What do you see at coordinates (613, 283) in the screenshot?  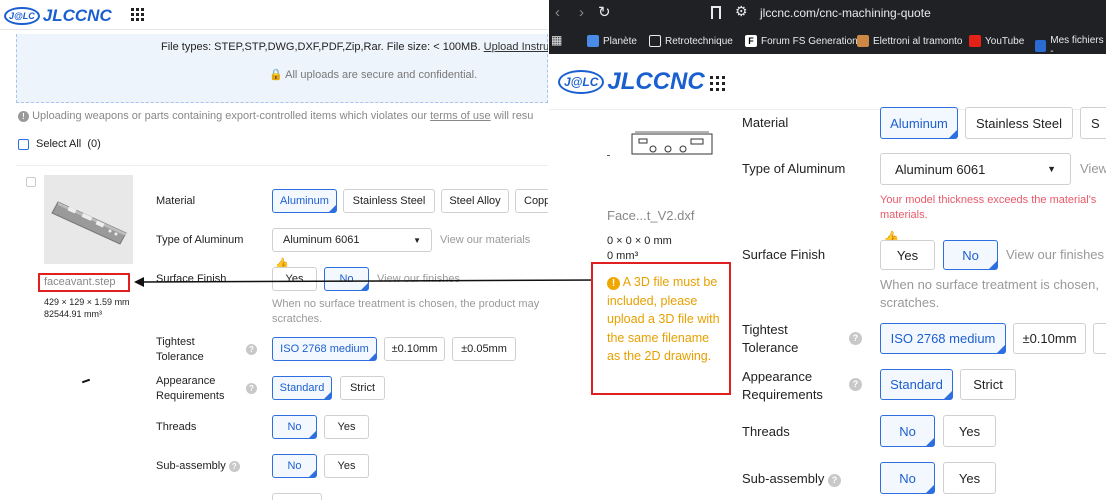 I see `warning-icon: !` at bounding box center [613, 283].